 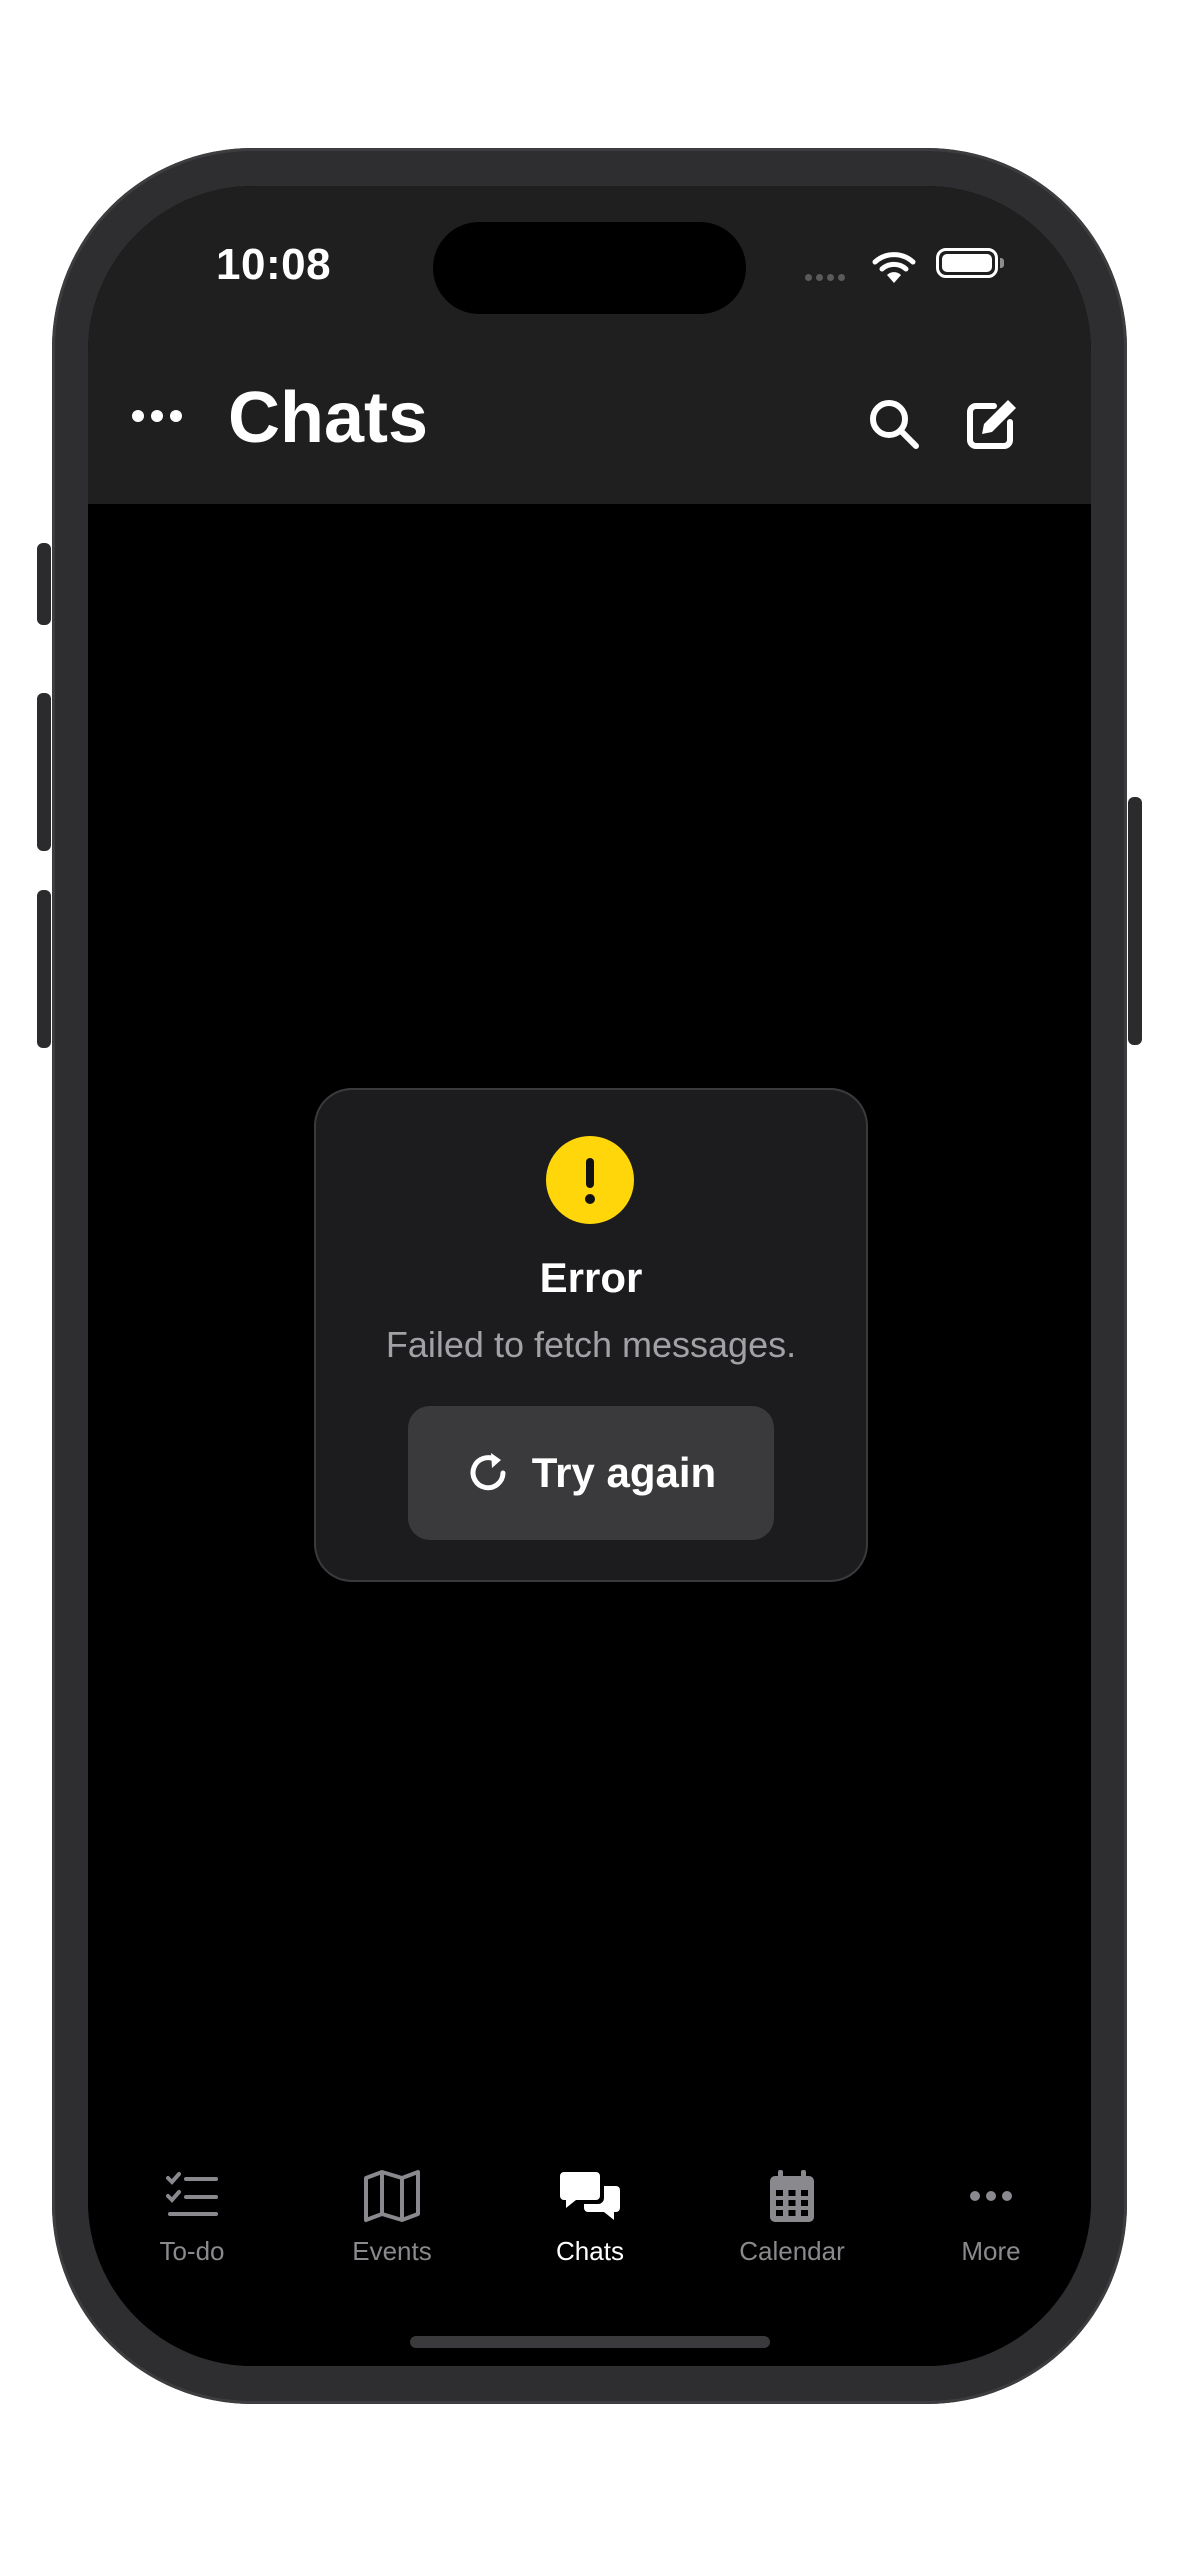 I want to click on tab-label: Chats, so click(x=590, y=2251).